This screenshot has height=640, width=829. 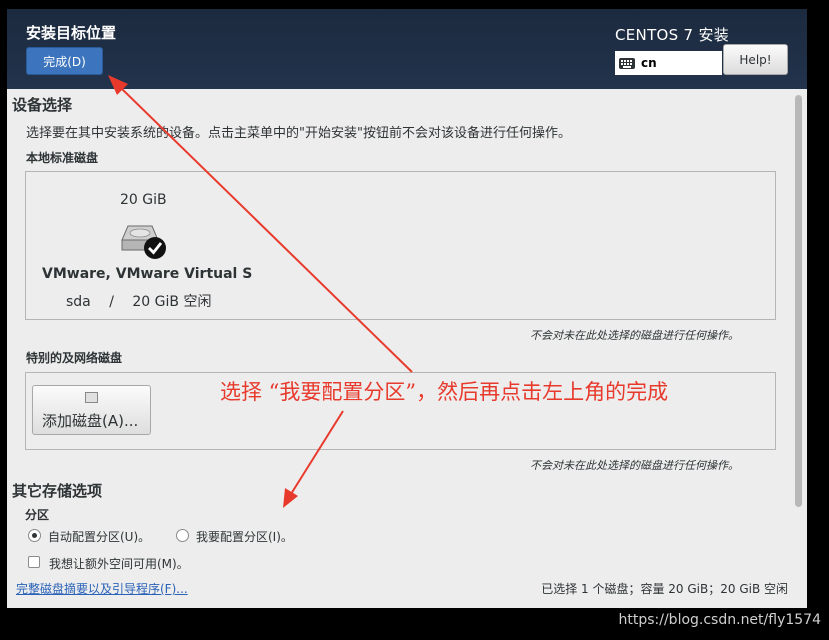 What do you see at coordinates (42, 105) in the screenshot?
I see `device-selection-heading: 设备选择` at bounding box center [42, 105].